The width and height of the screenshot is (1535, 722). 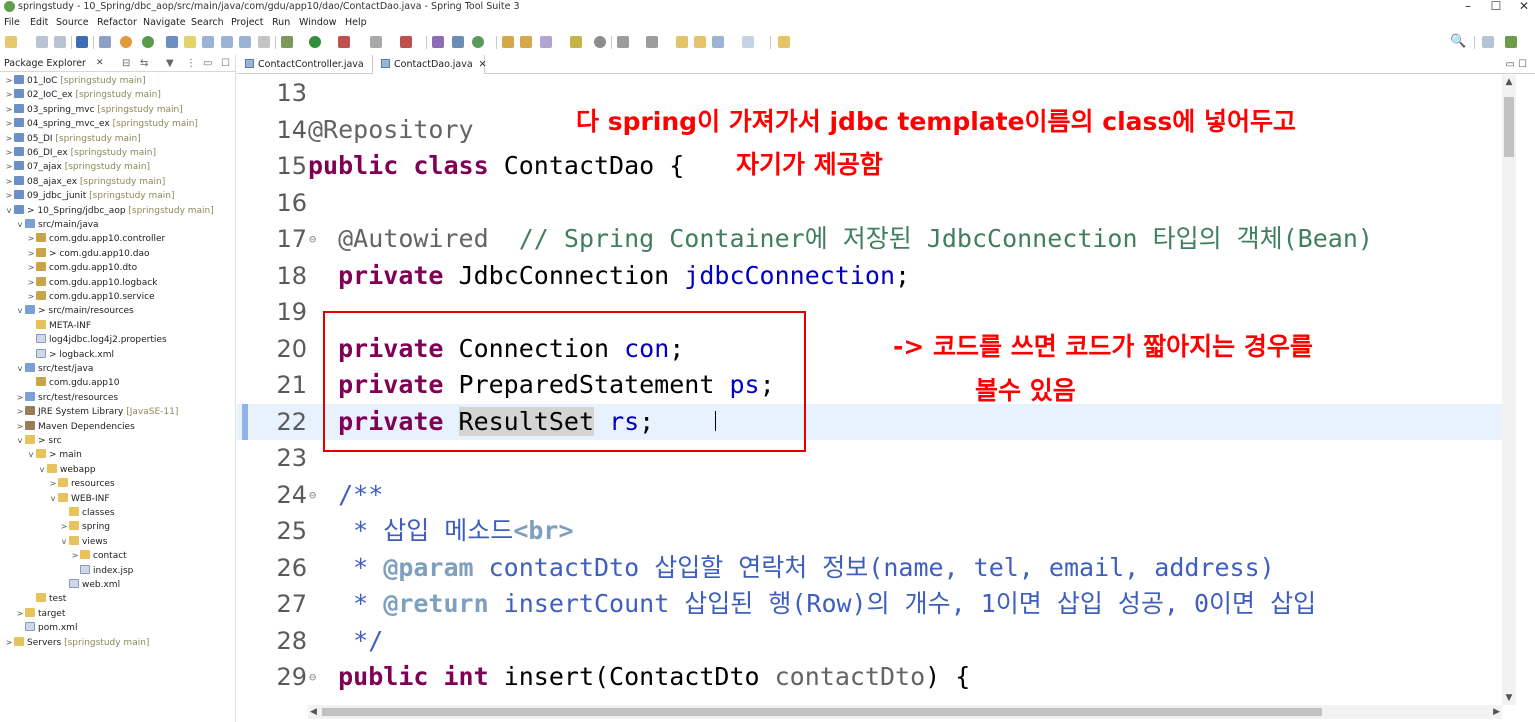 I want to click on last-edit-icon, so click(x=682, y=42).